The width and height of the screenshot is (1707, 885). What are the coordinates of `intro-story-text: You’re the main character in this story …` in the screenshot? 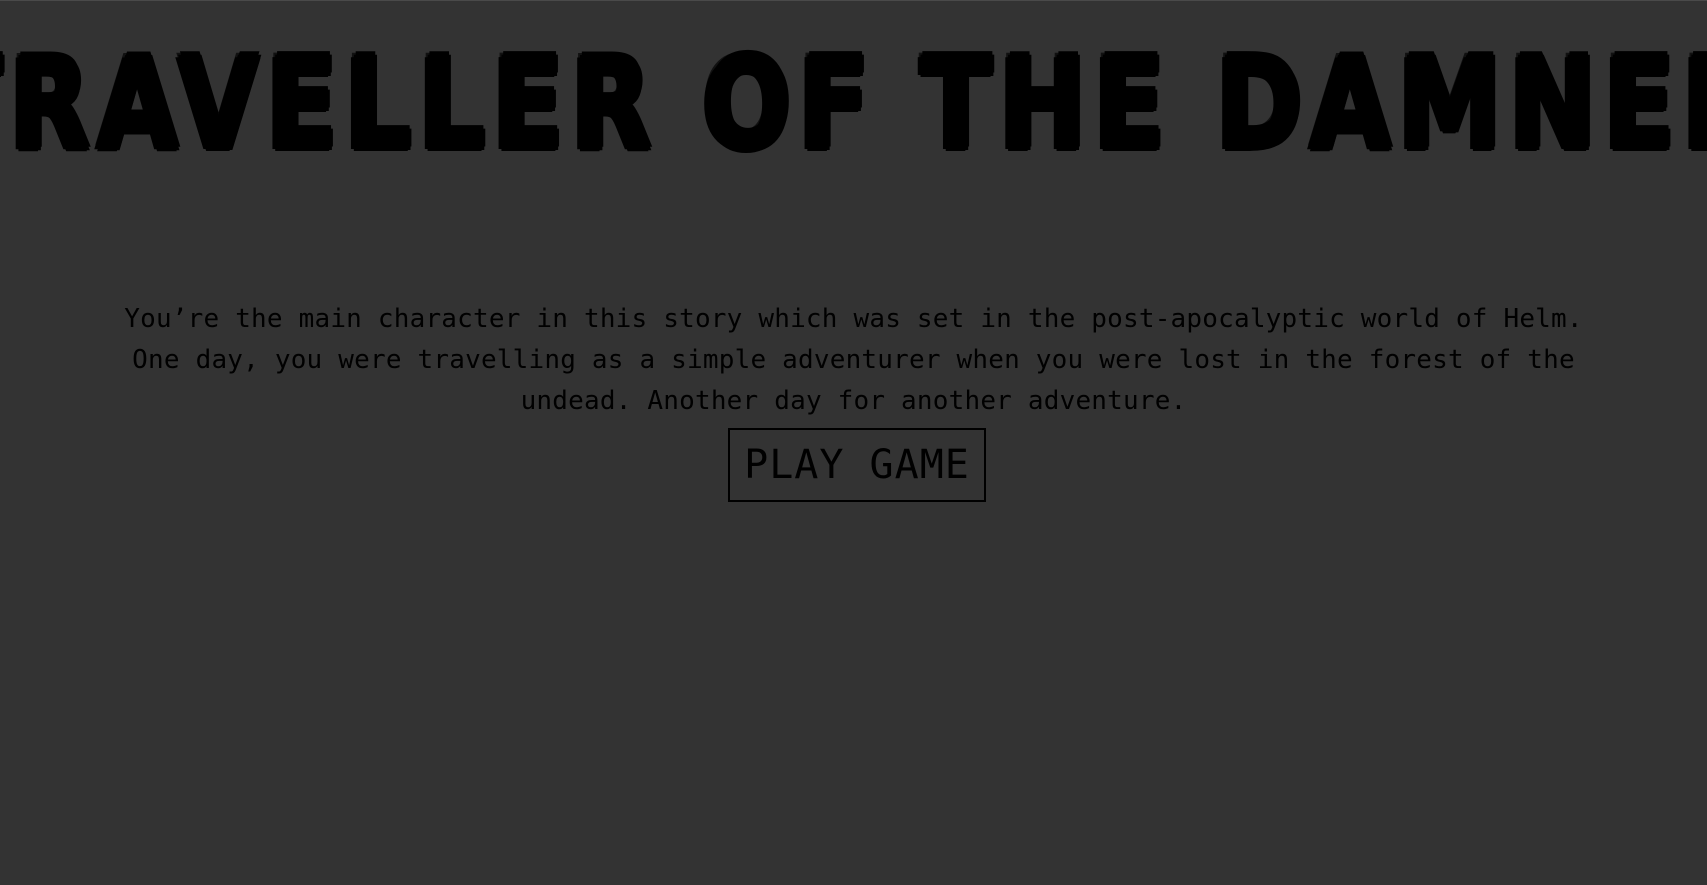 It's located at (853, 360).